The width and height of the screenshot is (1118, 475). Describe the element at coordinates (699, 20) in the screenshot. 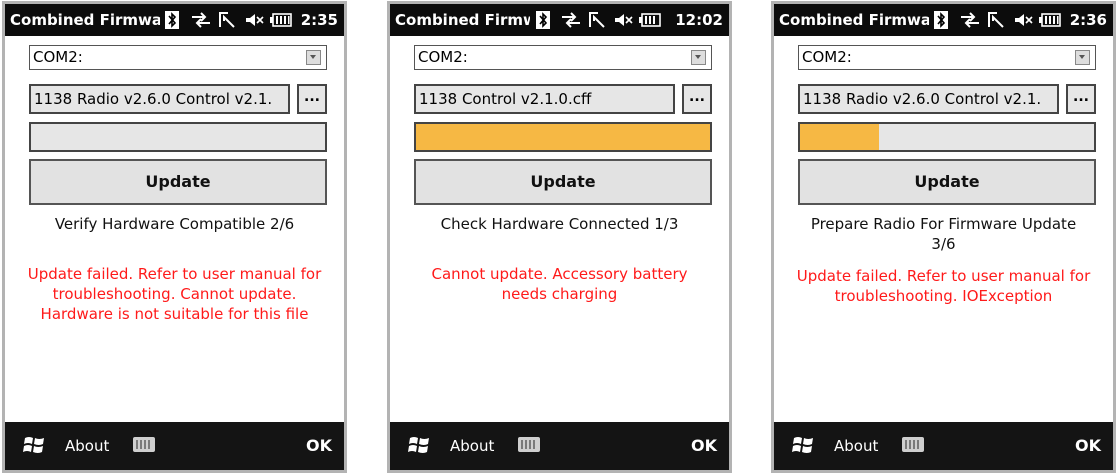

I see `clock: 12:02` at that location.